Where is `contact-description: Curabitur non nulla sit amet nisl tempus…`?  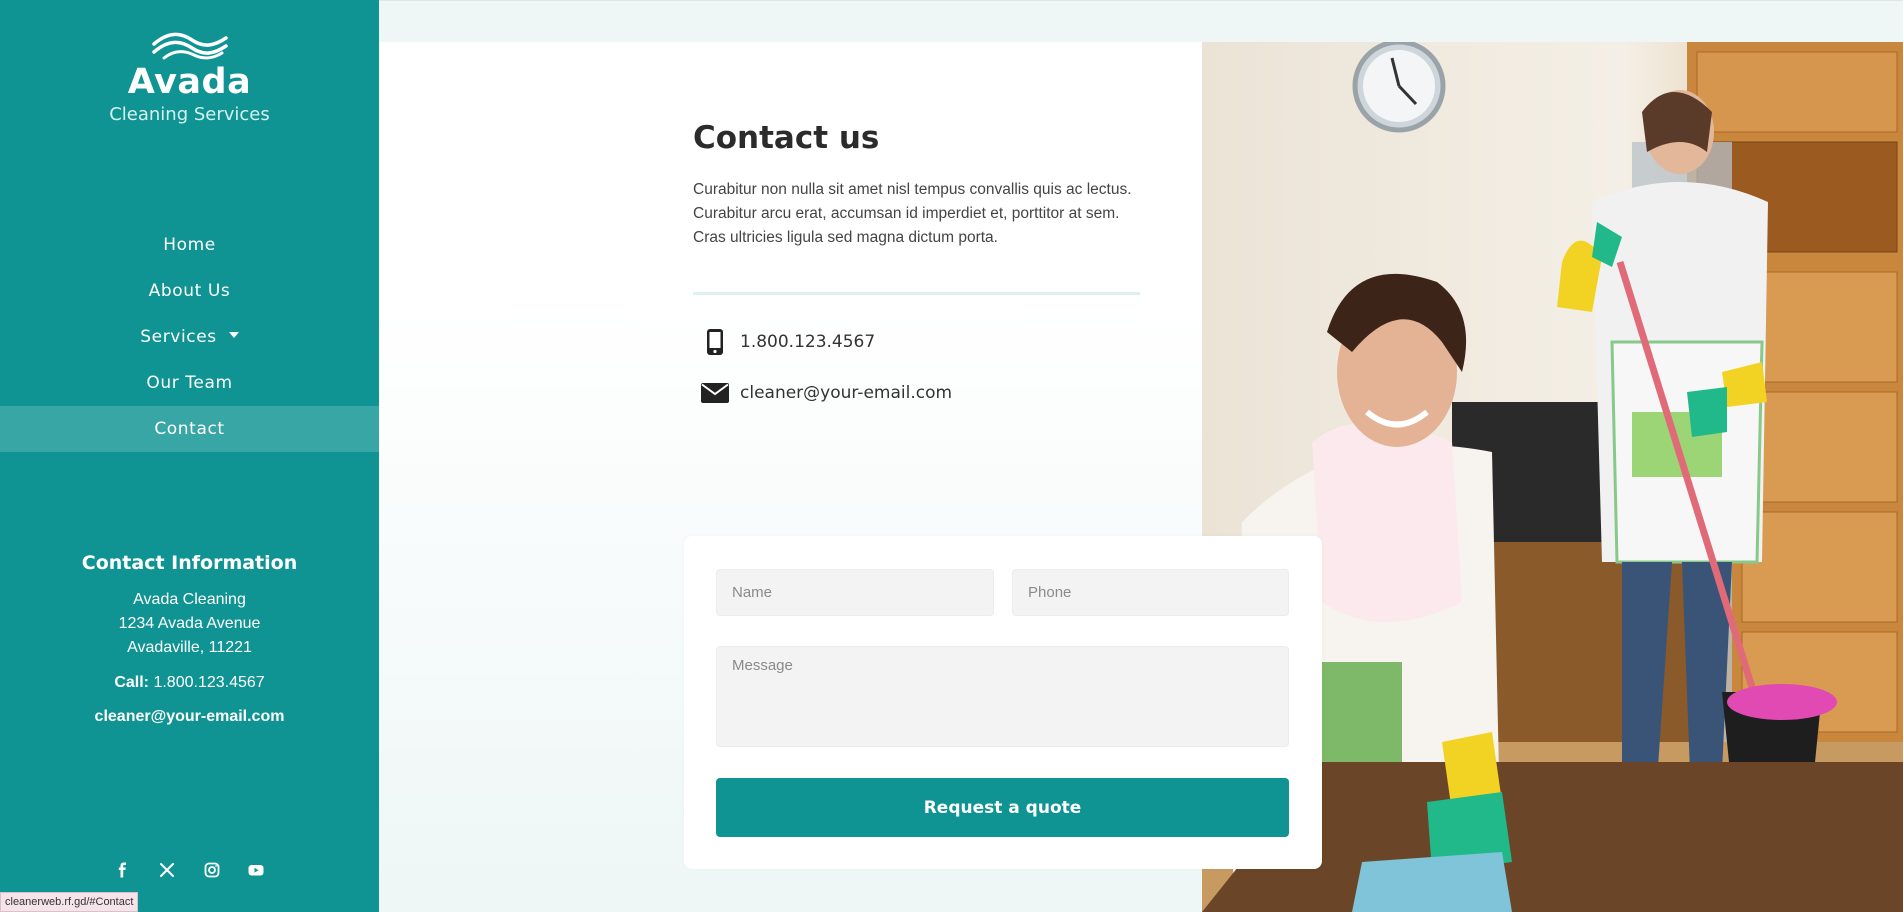 contact-description: Curabitur non nulla sit amet nisl tempus… is located at coordinates (912, 213).